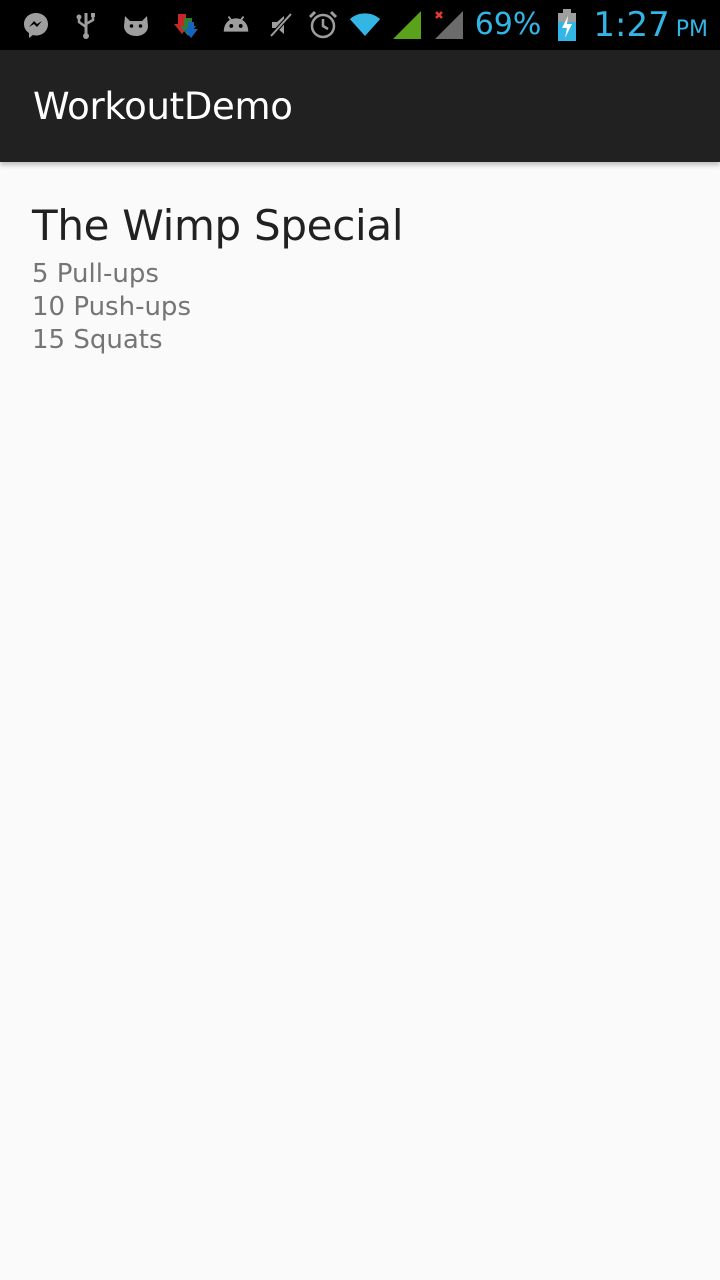 Image resolution: width=720 pixels, height=1280 pixels. I want to click on cat-app-icon, so click(136, 25).